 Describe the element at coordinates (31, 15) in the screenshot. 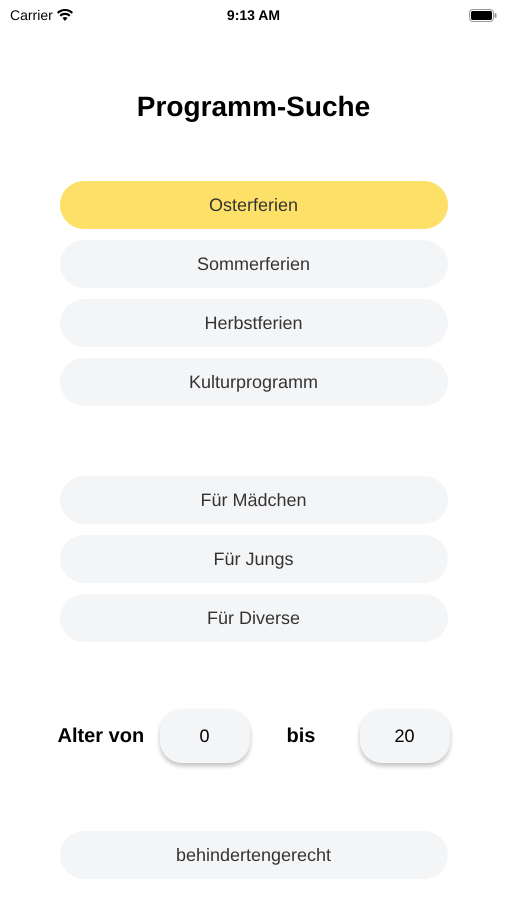

I see `carrier-label: Carrier` at that location.